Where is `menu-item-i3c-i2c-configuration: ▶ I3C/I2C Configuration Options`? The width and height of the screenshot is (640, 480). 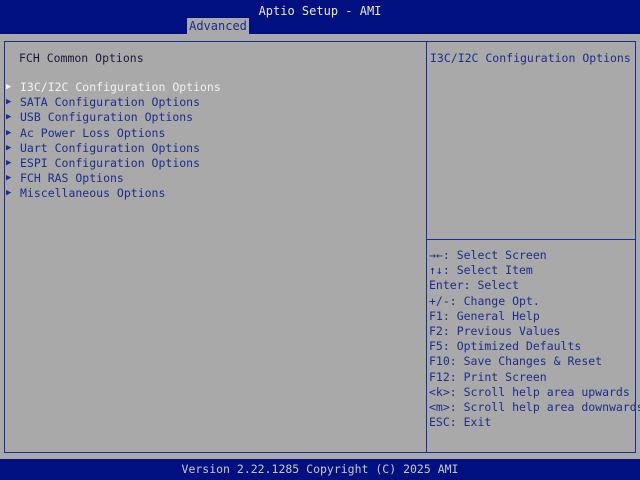
menu-item-i3c-i2c-configuration: ▶ I3C/I2C Configuration Options is located at coordinates (215, 87).